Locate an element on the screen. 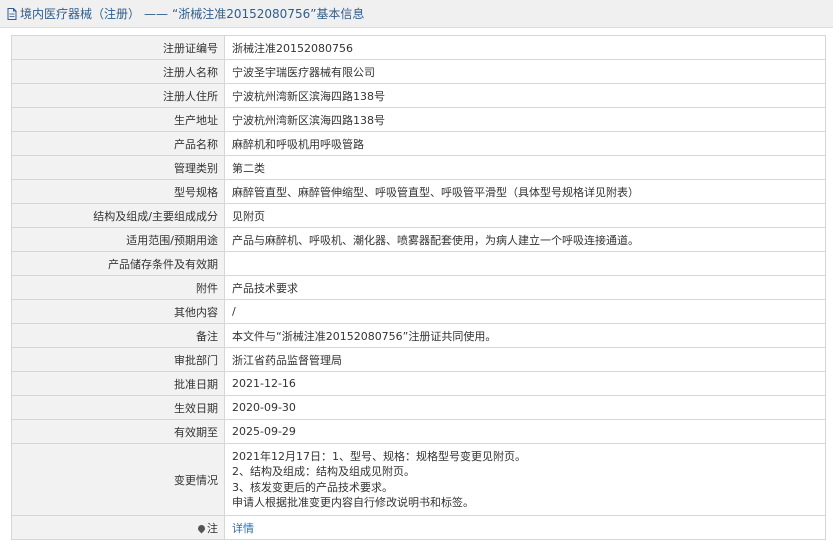  row-value: 浙械注准20152080756 is located at coordinates (525, 47).